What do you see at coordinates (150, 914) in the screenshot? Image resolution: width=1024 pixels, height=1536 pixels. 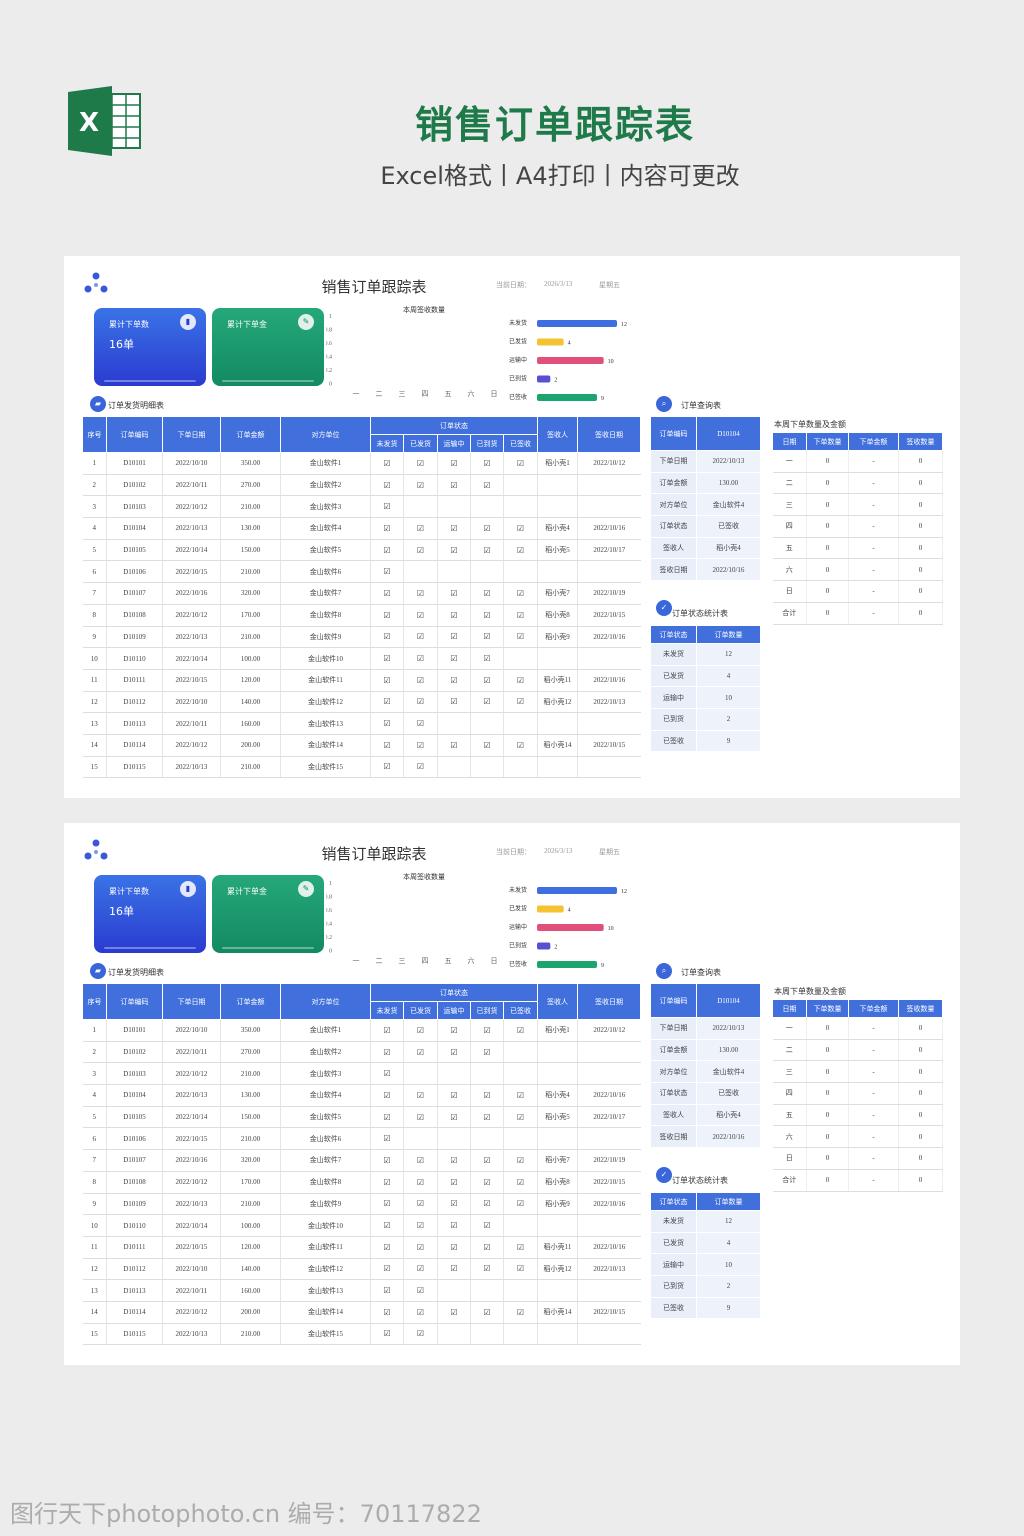 I see `card-orders: 累计下单数 16单 ▮` at bounding box center [150, 914].